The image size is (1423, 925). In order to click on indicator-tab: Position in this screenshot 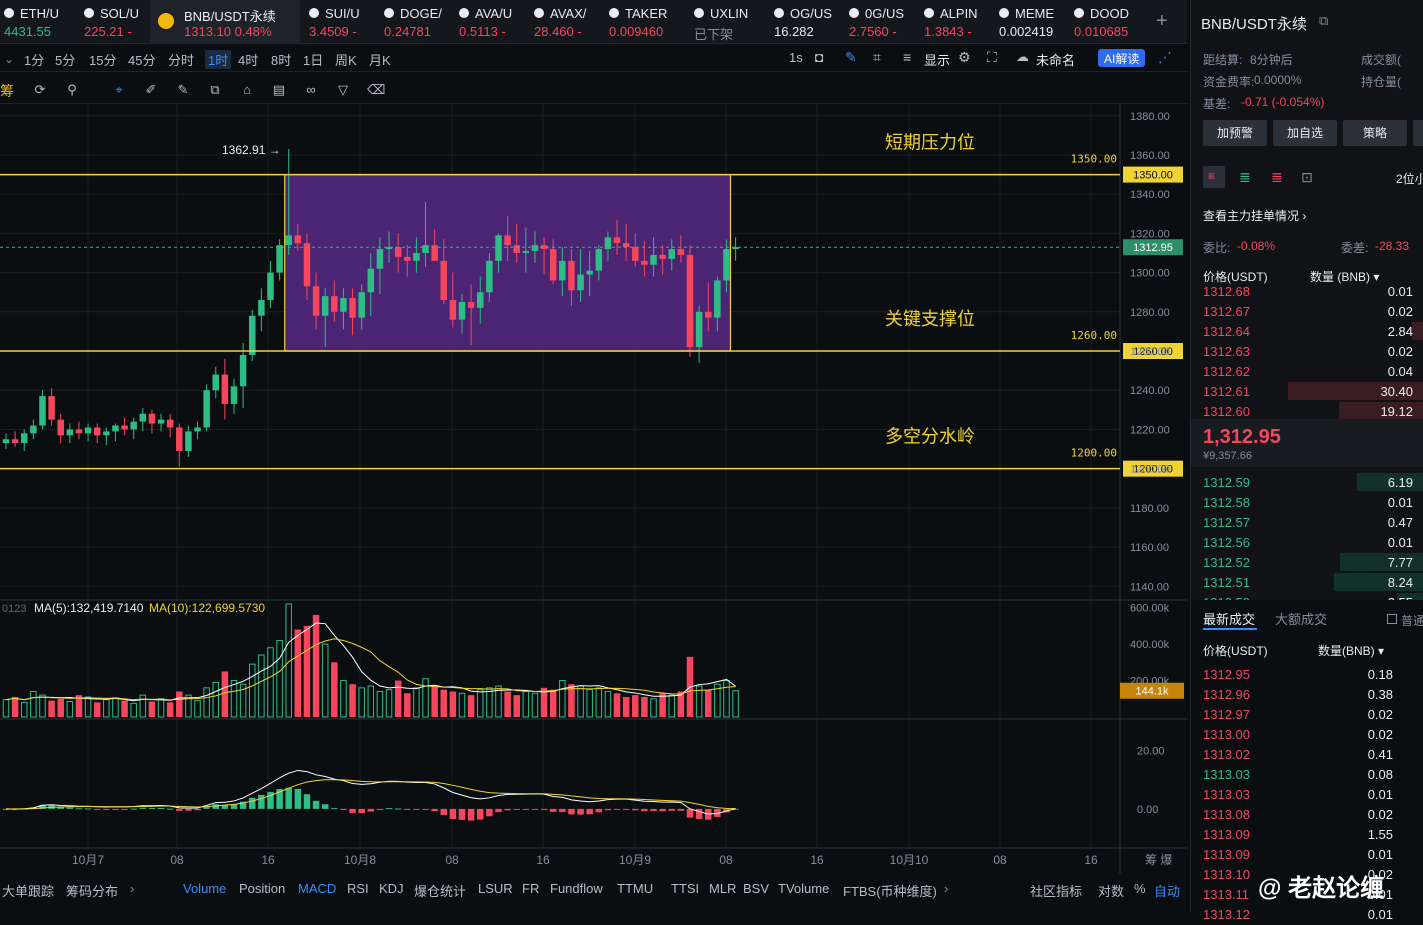, I will do `click(262, 888)`.